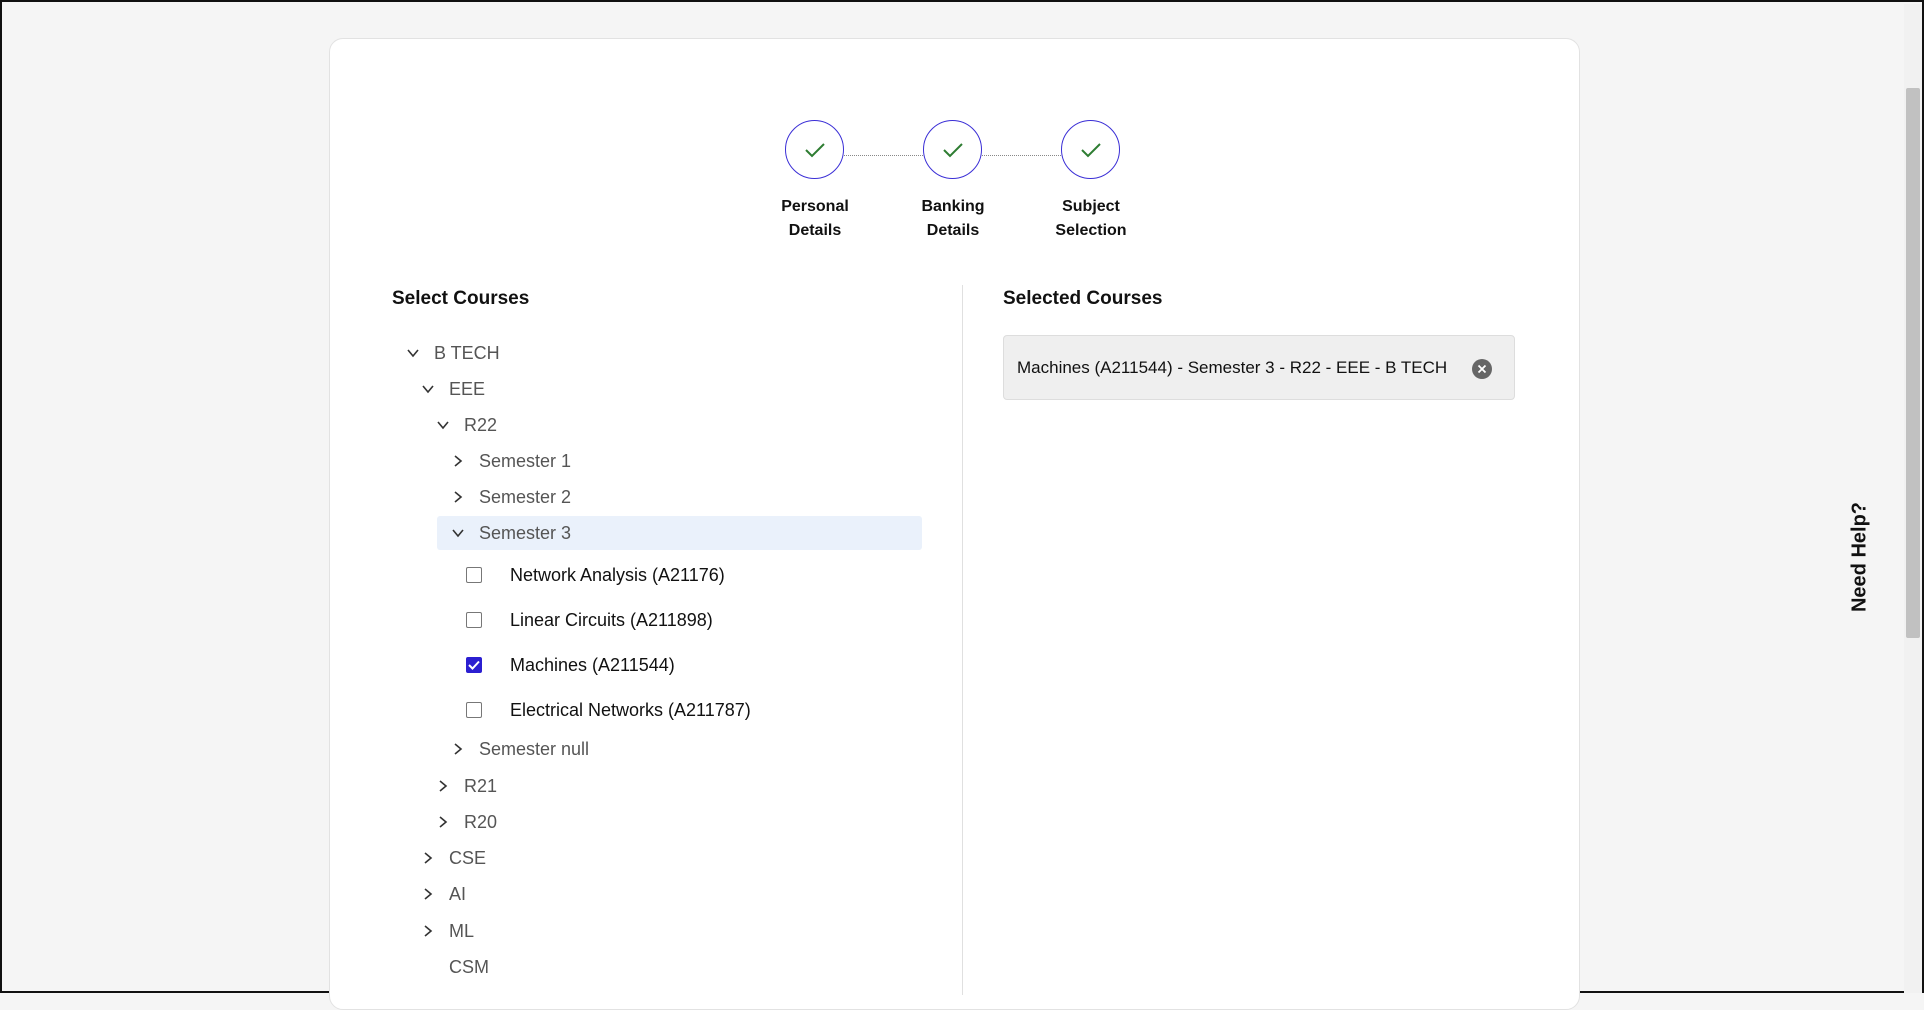  I want to click on step-subject-selection-circle, so click(1090, 149).